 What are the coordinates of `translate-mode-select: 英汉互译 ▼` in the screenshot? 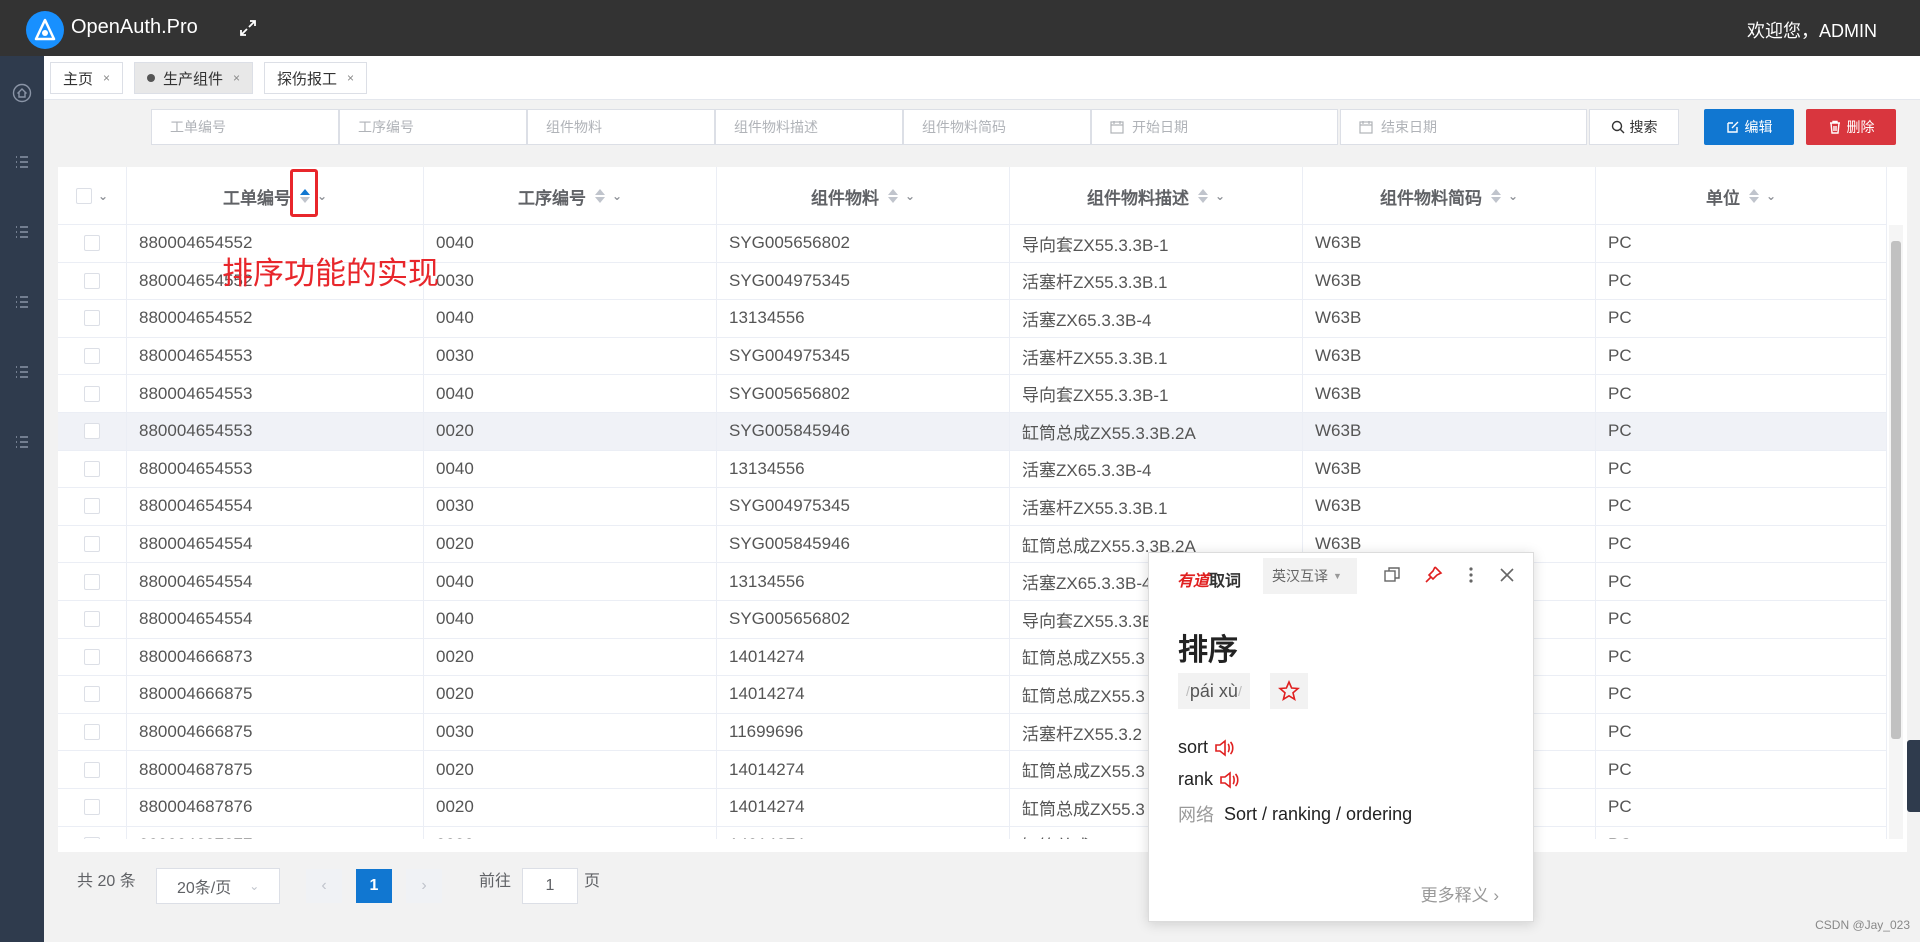 It's located at (1310, 576).